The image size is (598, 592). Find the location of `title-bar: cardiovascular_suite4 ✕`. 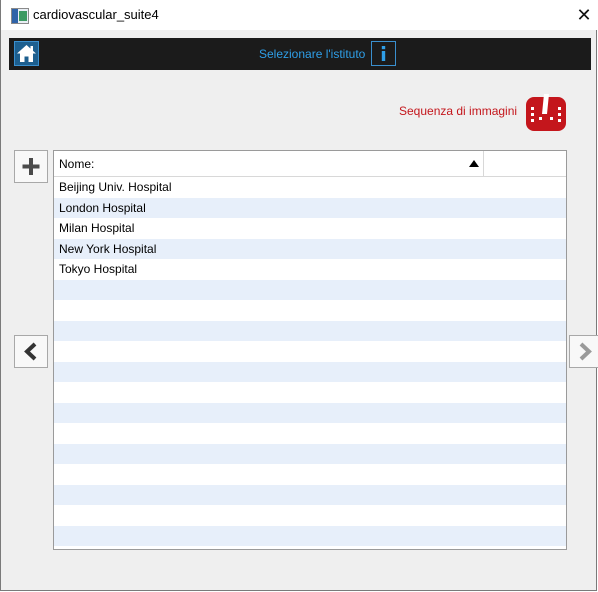

title-bar: cardiovascular_suite4 ✕ is located at coordinates (299, 15).